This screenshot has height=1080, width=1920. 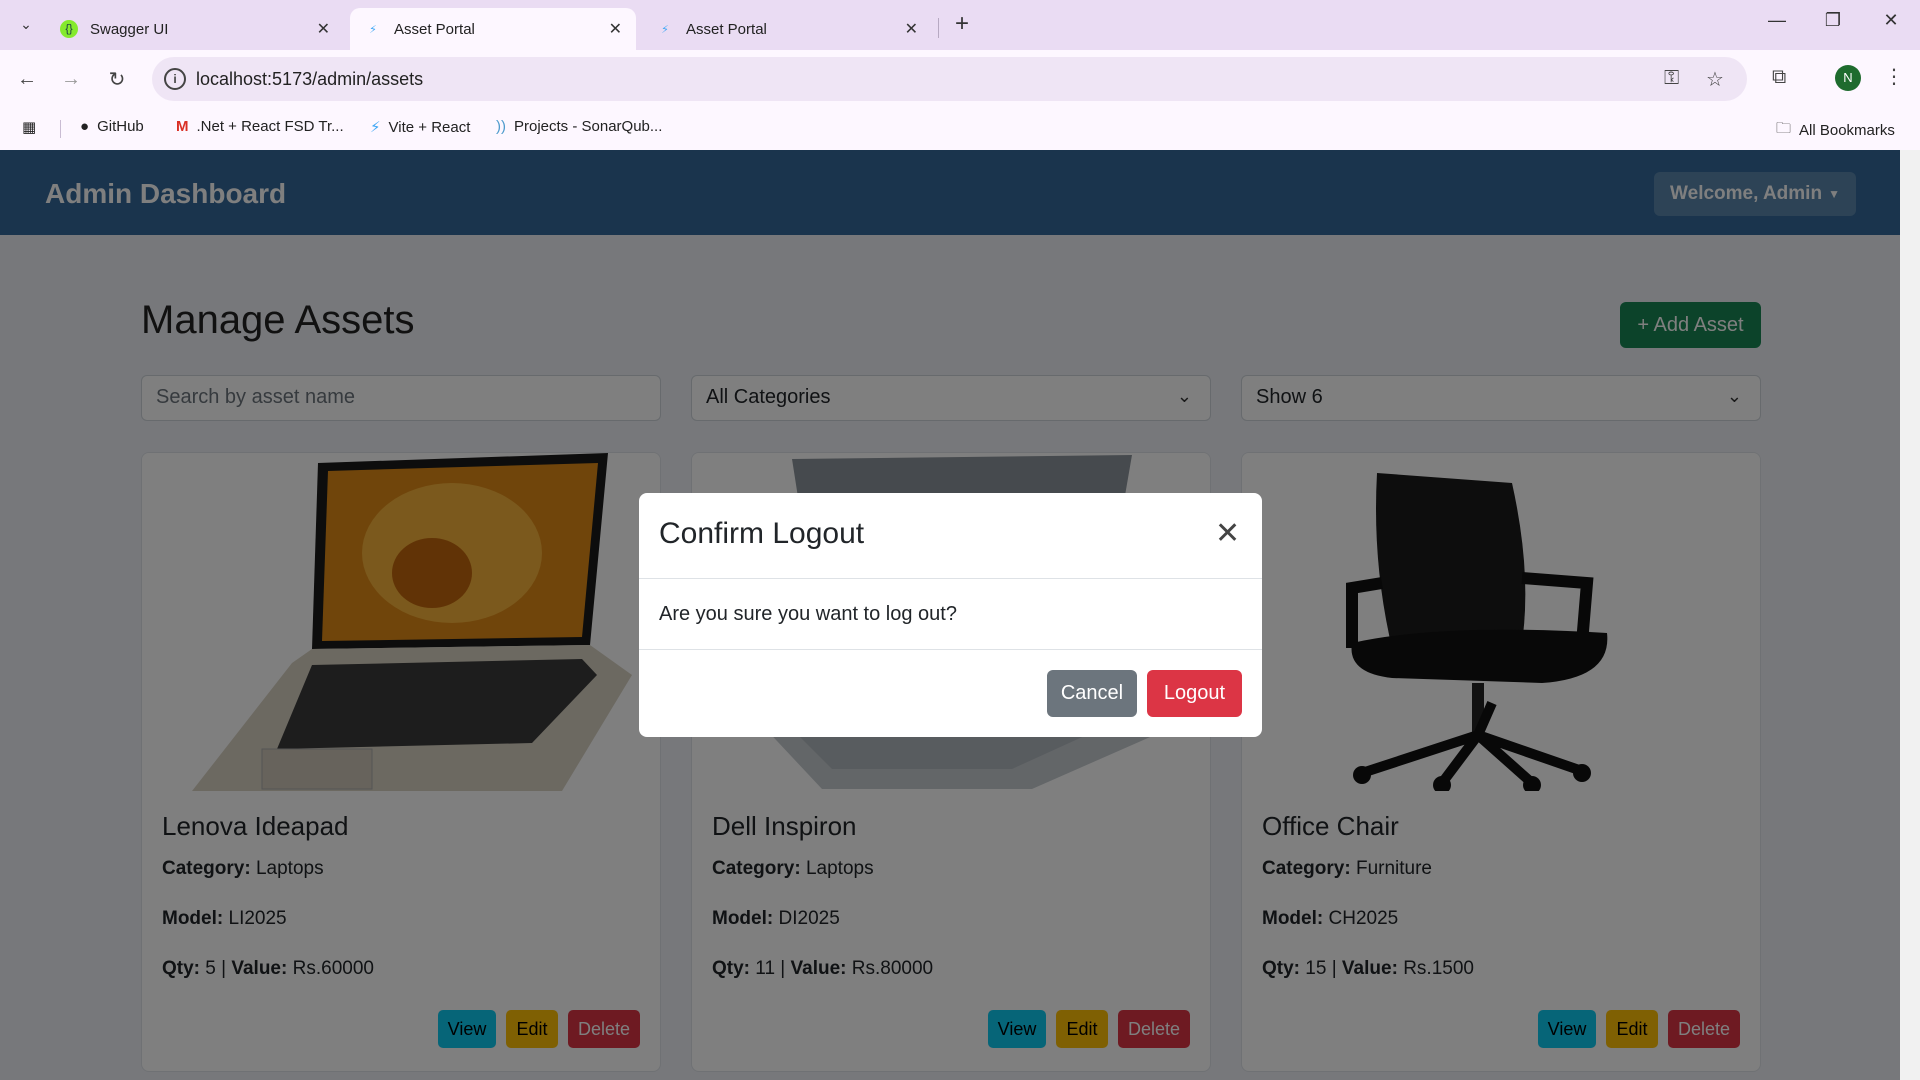 What do you see at coordinates (762, 533) in the screenshot?
I see `modal-title: Confirm Logout` at bounding box center [762, 533].